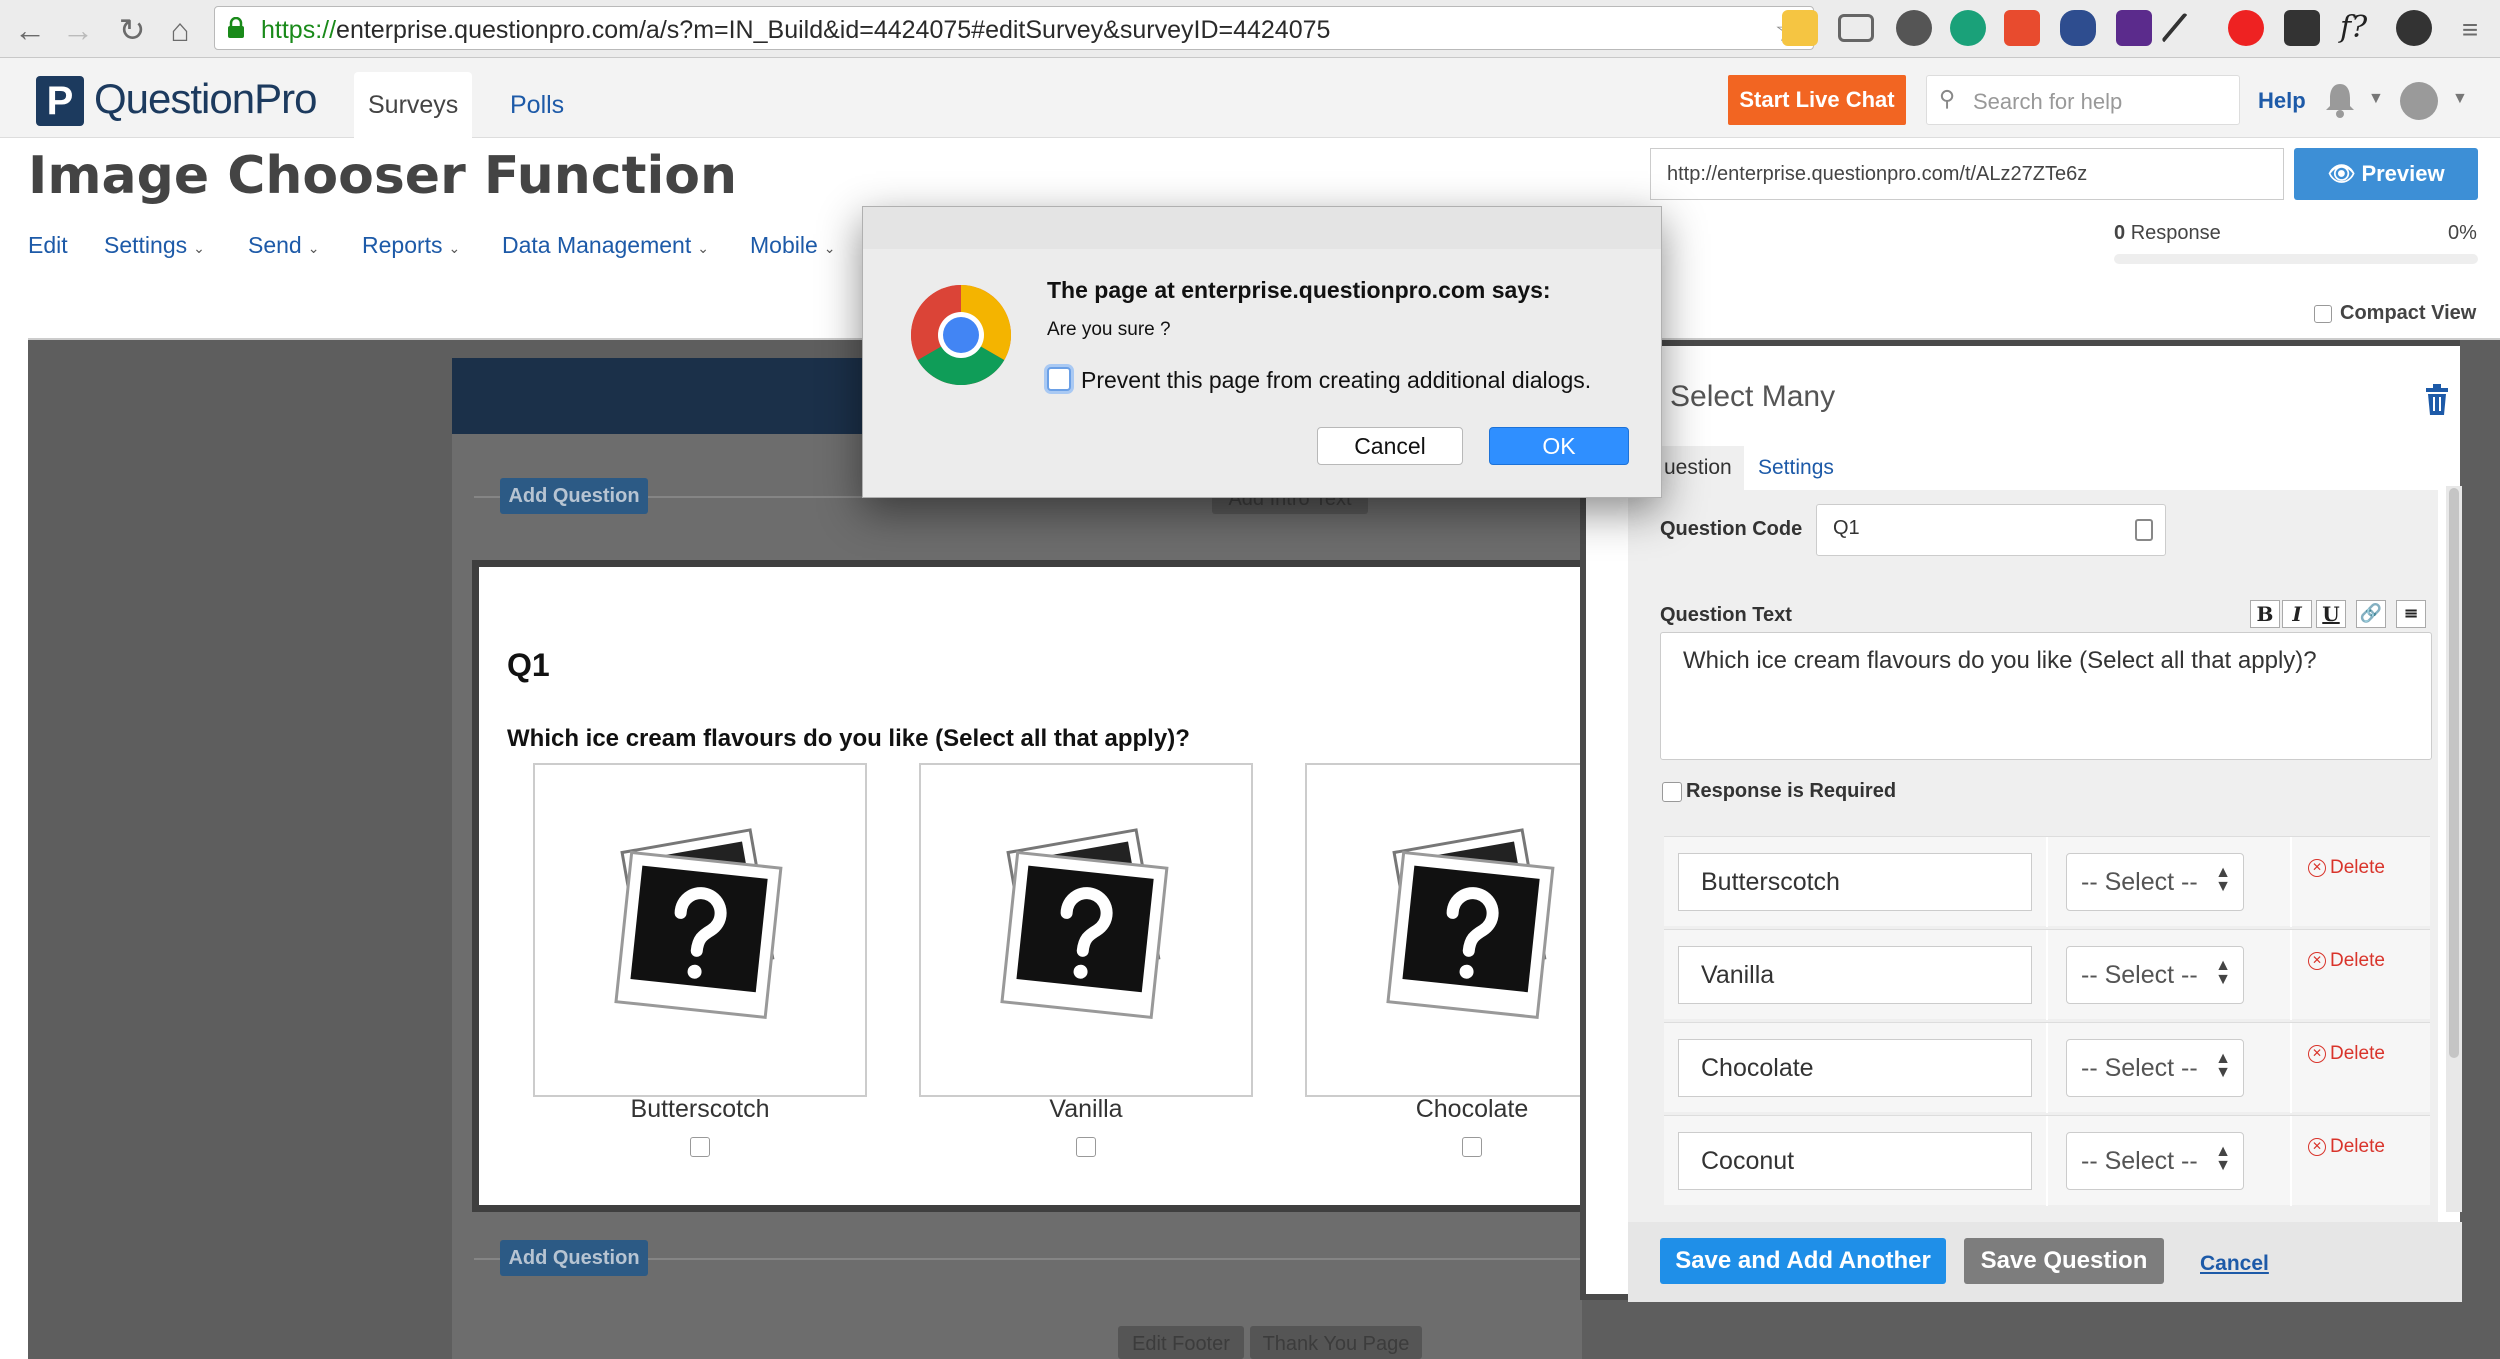 This screenshot has width=2500, height=1359. I want to click on preview-button: 👁 Preview, so click(2386, 174).